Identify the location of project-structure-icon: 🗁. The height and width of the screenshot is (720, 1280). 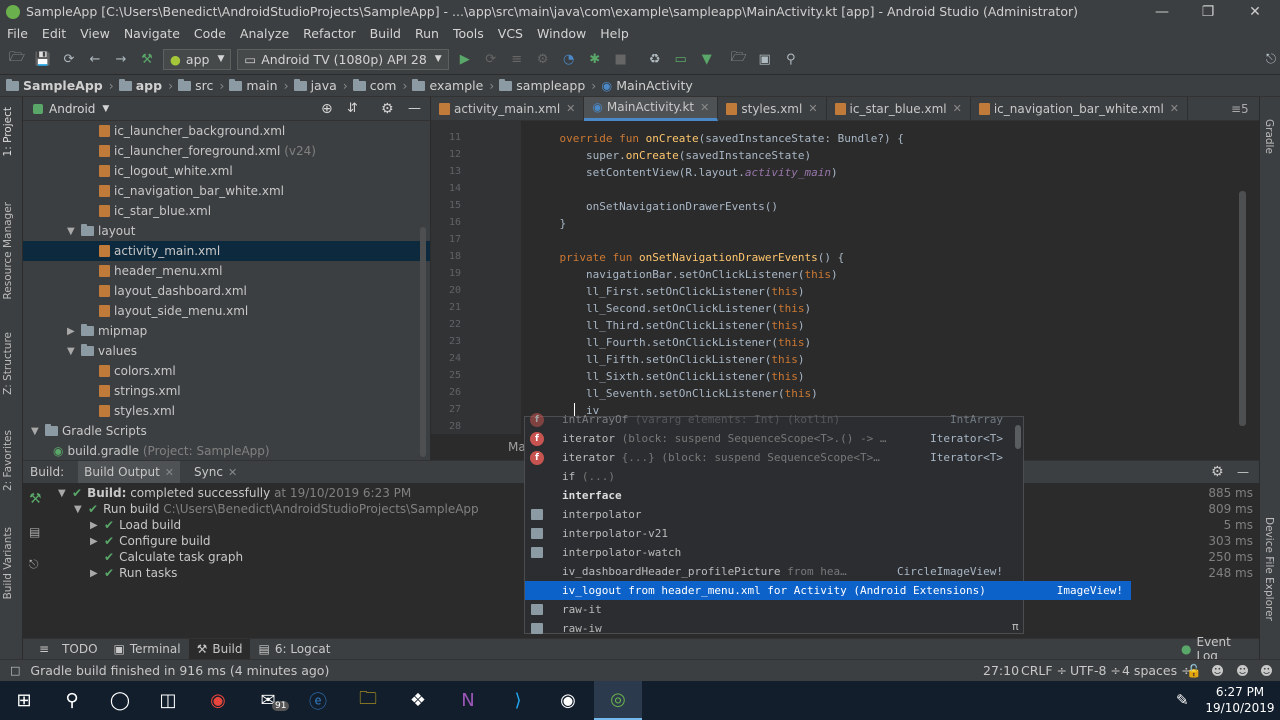
(739, 59).